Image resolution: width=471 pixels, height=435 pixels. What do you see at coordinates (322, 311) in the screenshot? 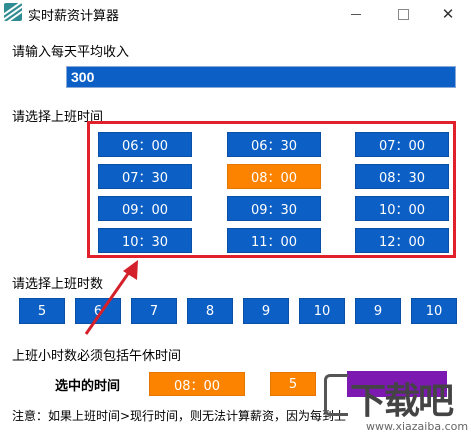
I see `hours-option-10: 10` at bounding box center [322, 311].